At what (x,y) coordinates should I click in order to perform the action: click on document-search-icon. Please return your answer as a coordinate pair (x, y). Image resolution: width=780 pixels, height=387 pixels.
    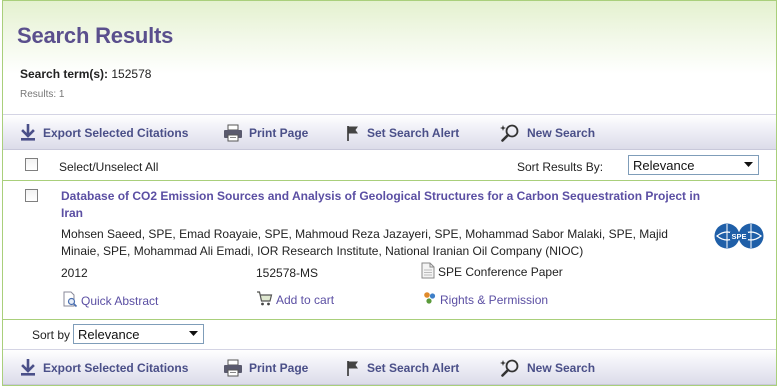
    Looking at the image, I should click on (70, 301).